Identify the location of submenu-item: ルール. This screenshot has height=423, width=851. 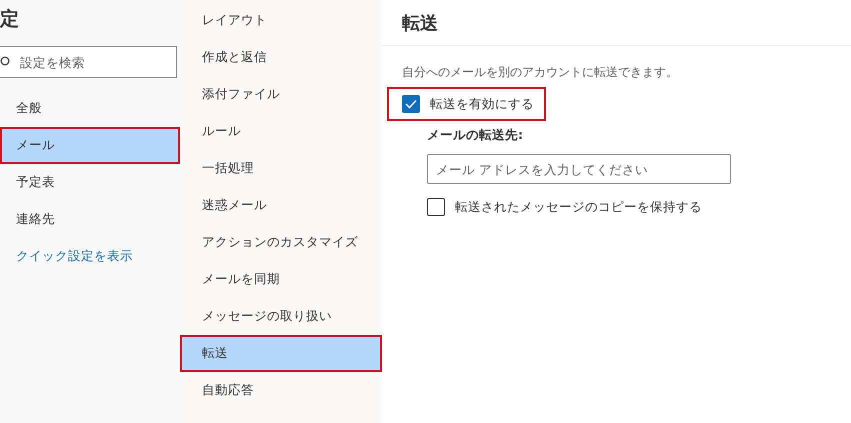
(281, 131).